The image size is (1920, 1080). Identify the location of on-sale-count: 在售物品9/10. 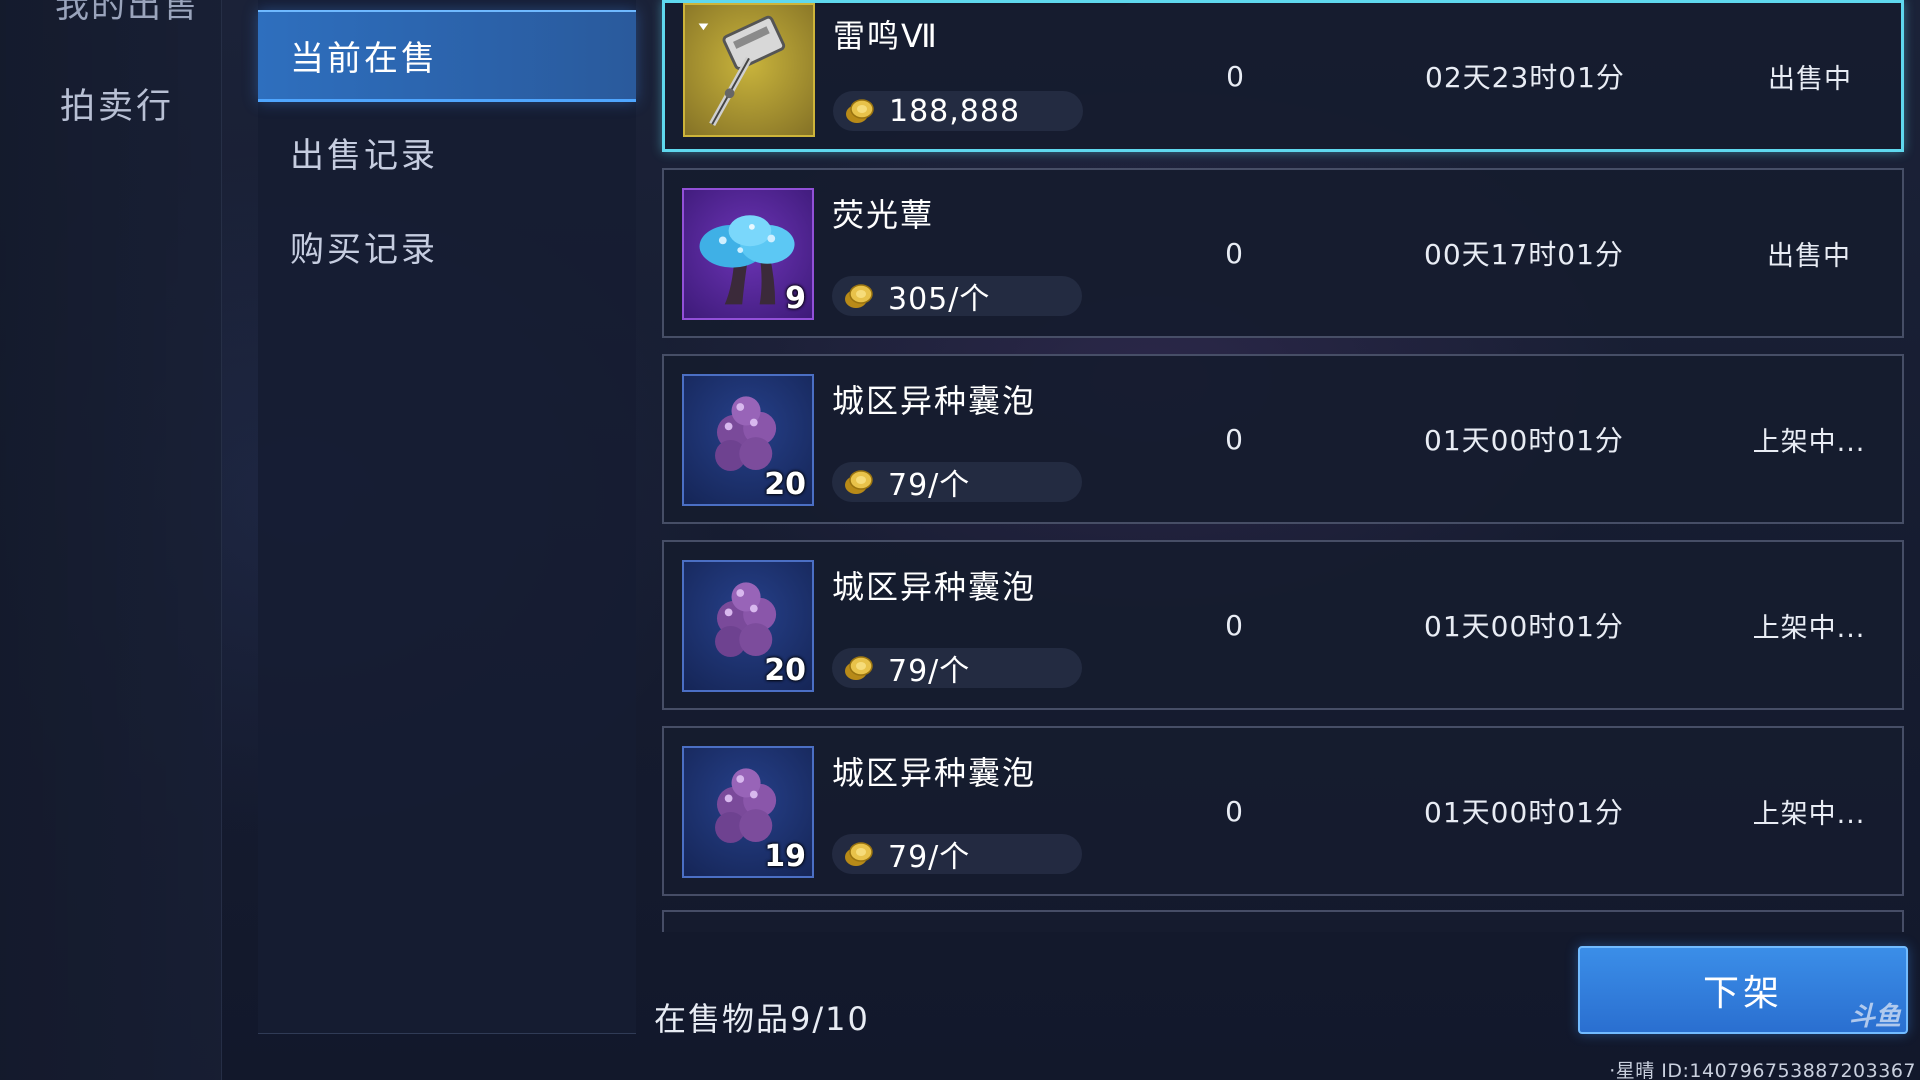
(762, 1019).